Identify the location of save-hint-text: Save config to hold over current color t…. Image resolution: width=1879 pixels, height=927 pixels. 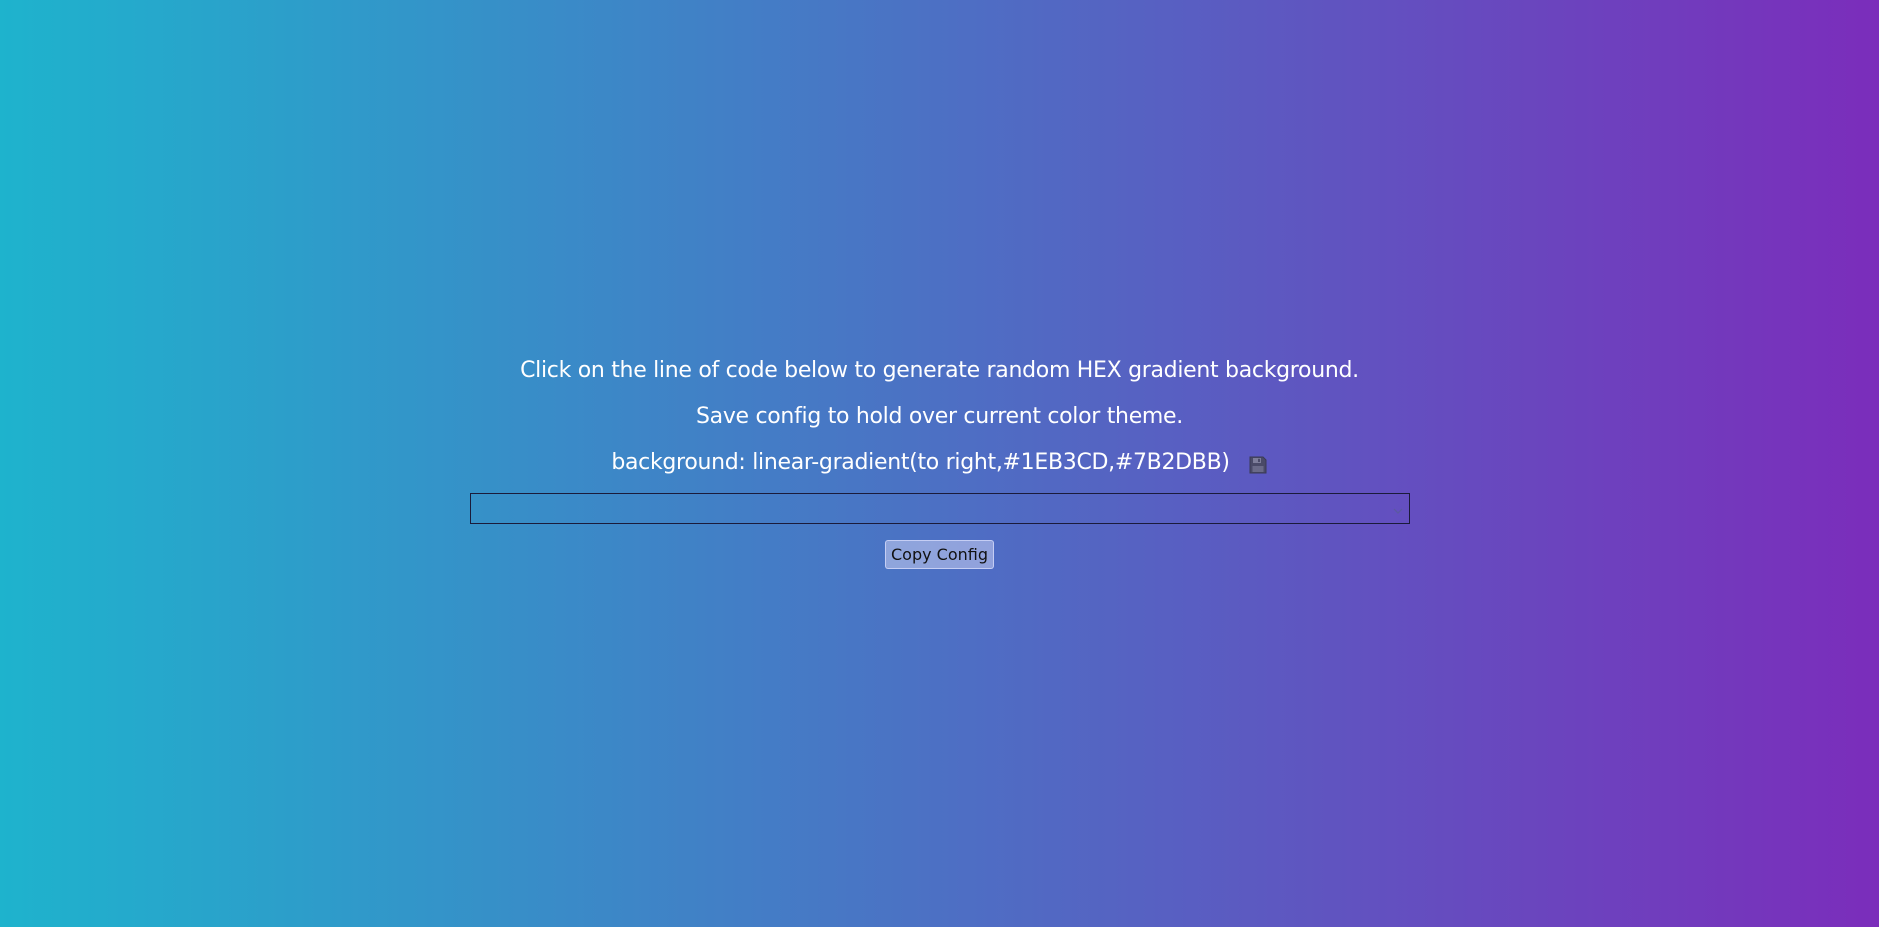
(939, 416).